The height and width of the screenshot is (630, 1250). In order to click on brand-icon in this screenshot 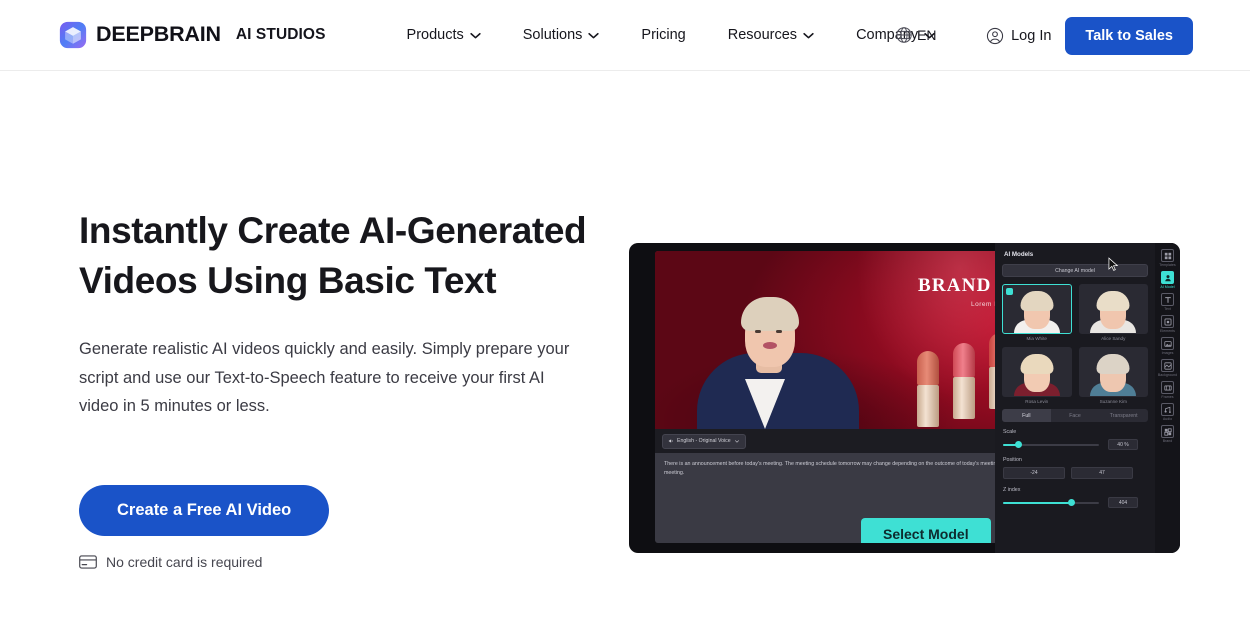, I will do `click(1167, 431)`.